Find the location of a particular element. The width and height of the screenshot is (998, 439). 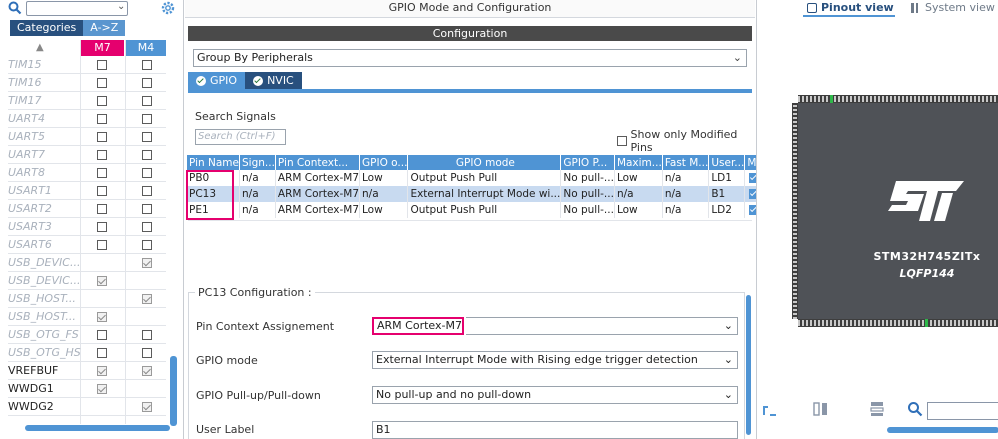

mcu-chip: STM32H745ZITx LQFP144 is located at coordinates (895, 211).